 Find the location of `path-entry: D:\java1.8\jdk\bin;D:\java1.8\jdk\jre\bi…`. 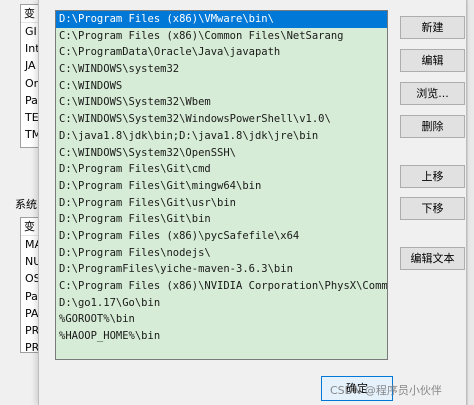

path-entry: D:\java1.8\jdk\bin;D:\java1.8\jdk\jre\bi… is located at coordinates (221, 136).